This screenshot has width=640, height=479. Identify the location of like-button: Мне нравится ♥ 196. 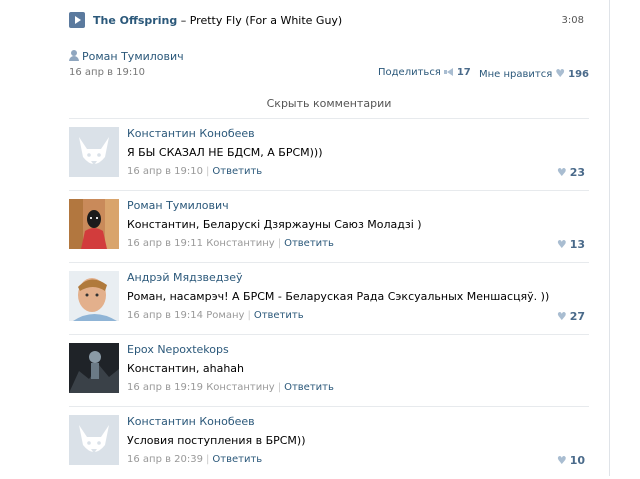
(534, 73).